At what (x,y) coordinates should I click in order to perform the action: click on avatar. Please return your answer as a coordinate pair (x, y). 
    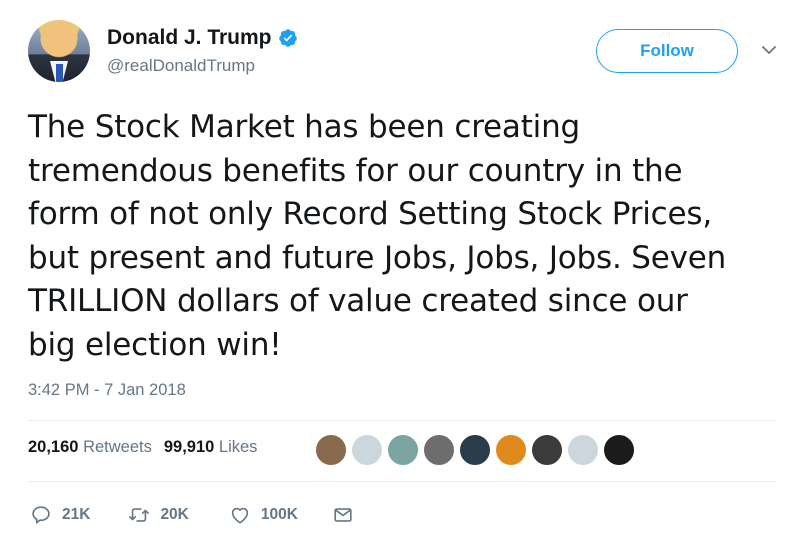
    Looking at the image, I should click on (59, 51).